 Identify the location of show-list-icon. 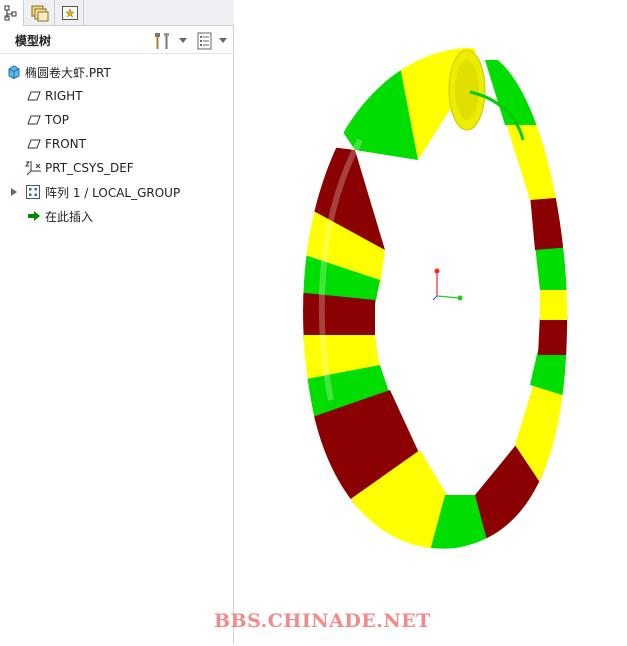
(204, 40).